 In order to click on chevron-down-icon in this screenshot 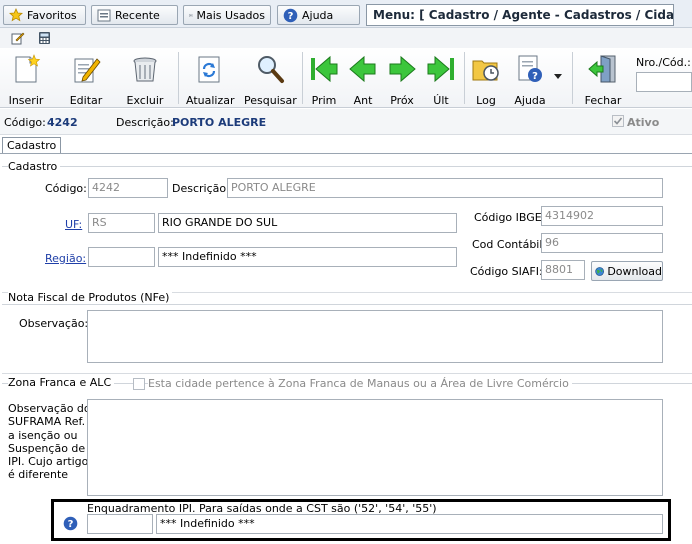, I will do `click(558, 77)`.